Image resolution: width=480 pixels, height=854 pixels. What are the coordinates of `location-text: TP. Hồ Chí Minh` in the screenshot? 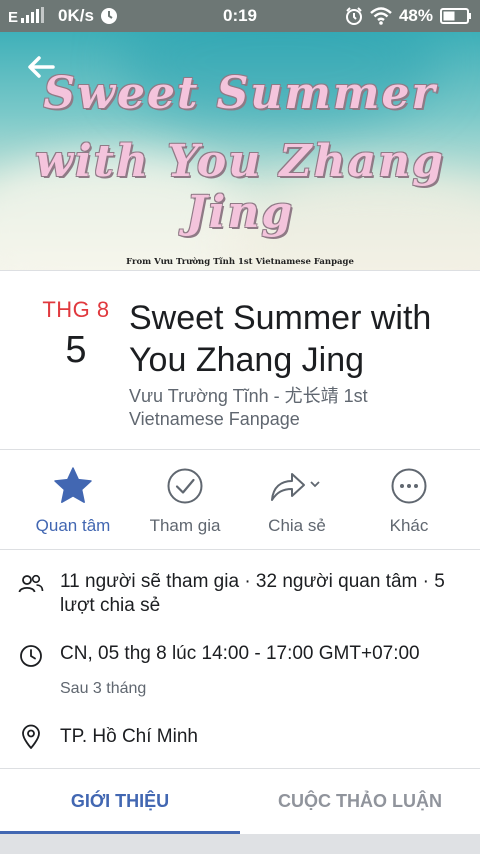 It's located at (129, 736).